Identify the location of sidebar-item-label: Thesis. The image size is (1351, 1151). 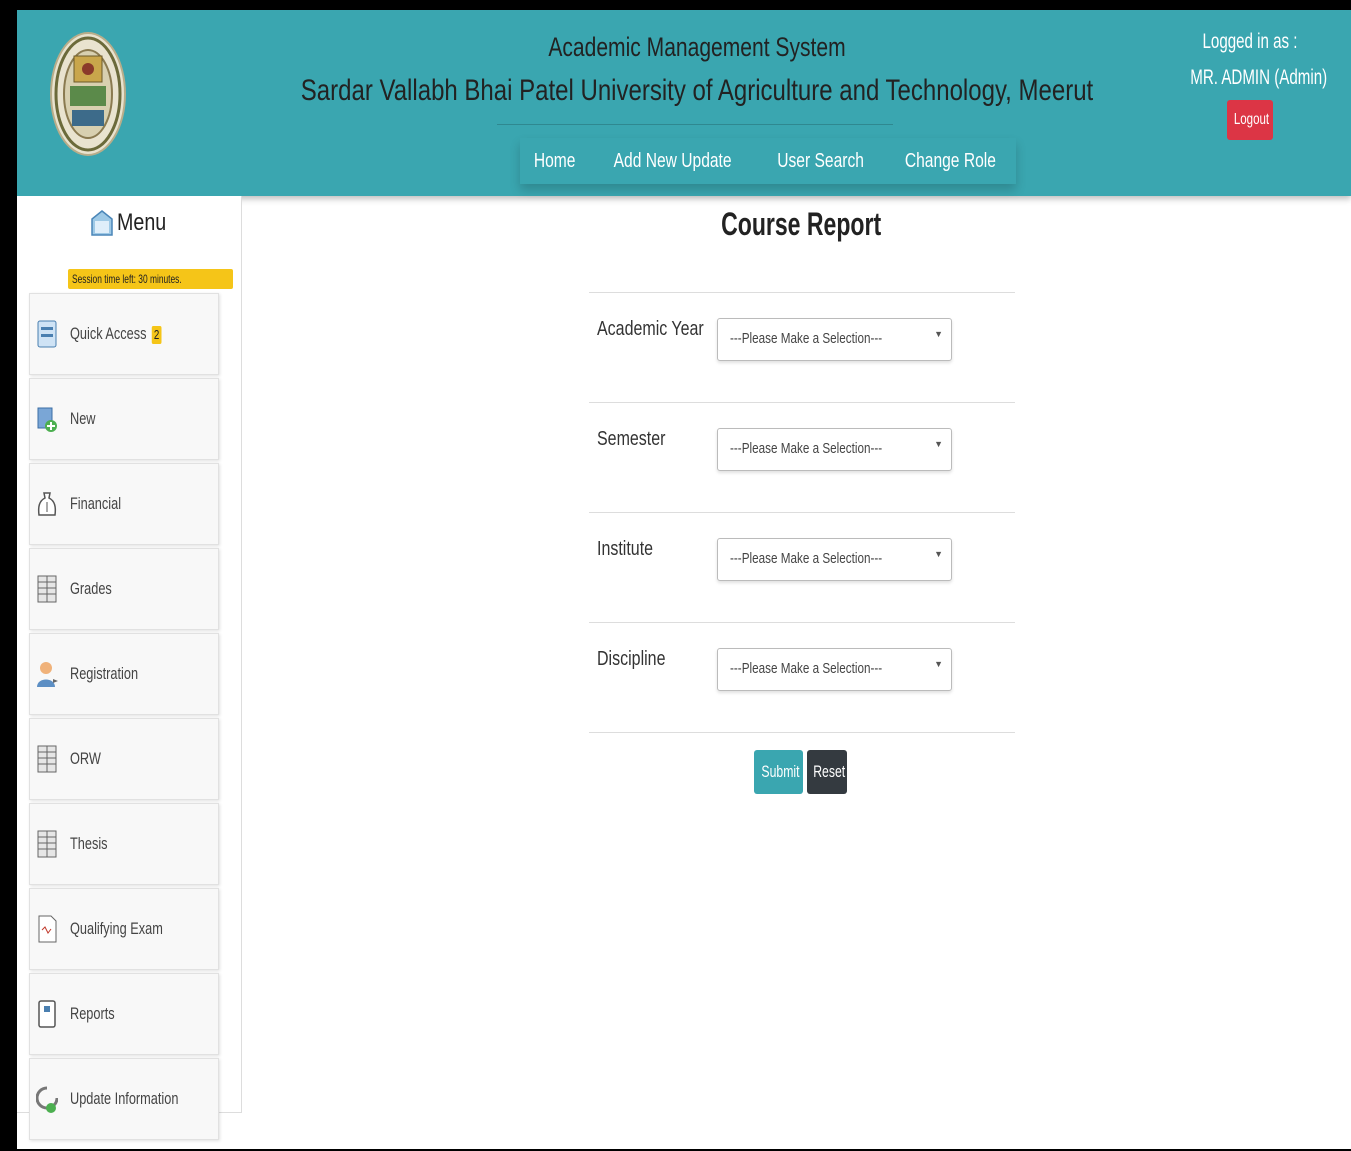
(89, 843).